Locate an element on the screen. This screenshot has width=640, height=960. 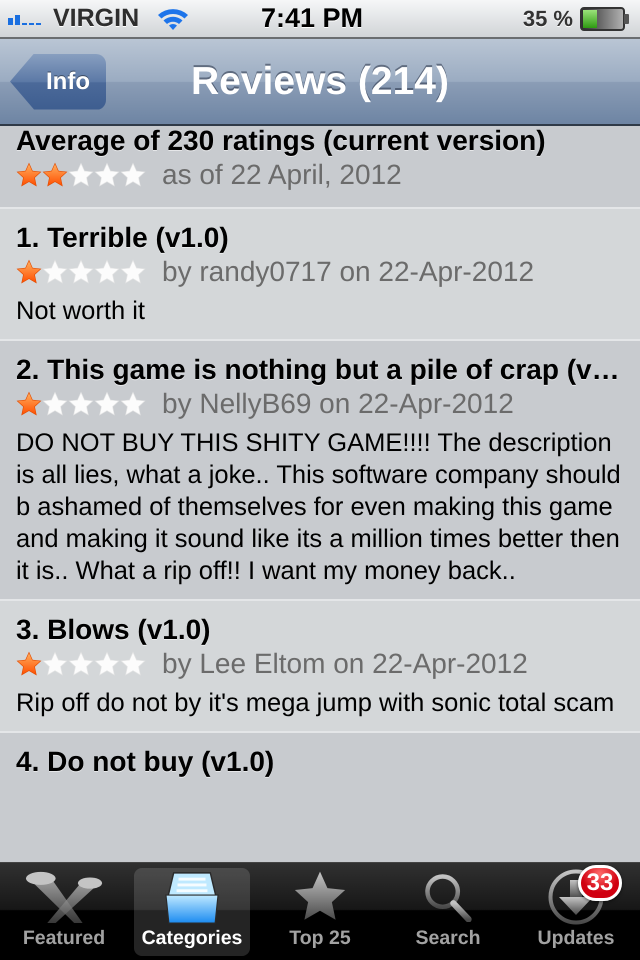
tray-icon is located at coordinates (192, 897).